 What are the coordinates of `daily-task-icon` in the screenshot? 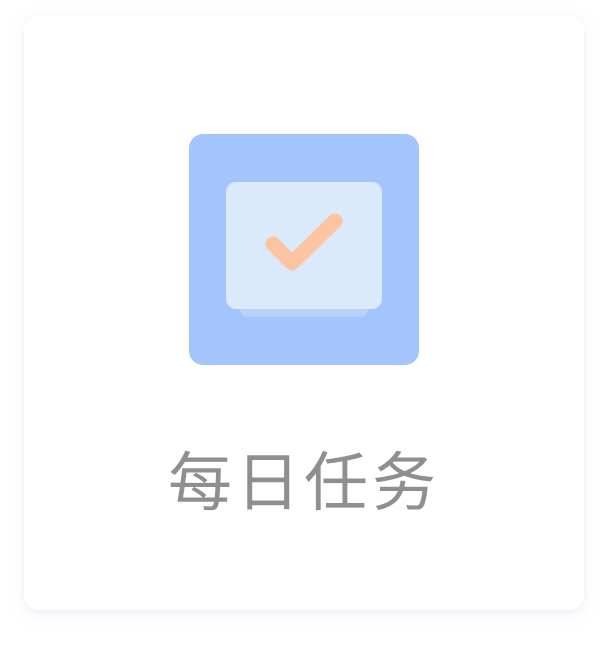 It's located at (304, 249).